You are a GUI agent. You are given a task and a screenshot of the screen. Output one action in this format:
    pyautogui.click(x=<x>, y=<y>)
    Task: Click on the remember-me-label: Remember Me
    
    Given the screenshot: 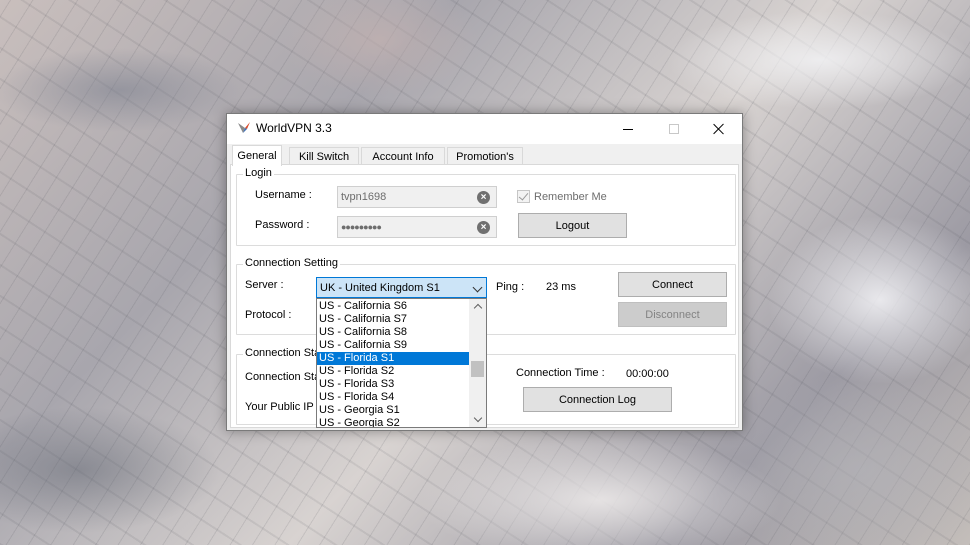 What is the action you would take?
    pyautogui.click(x=570, y=197)
    